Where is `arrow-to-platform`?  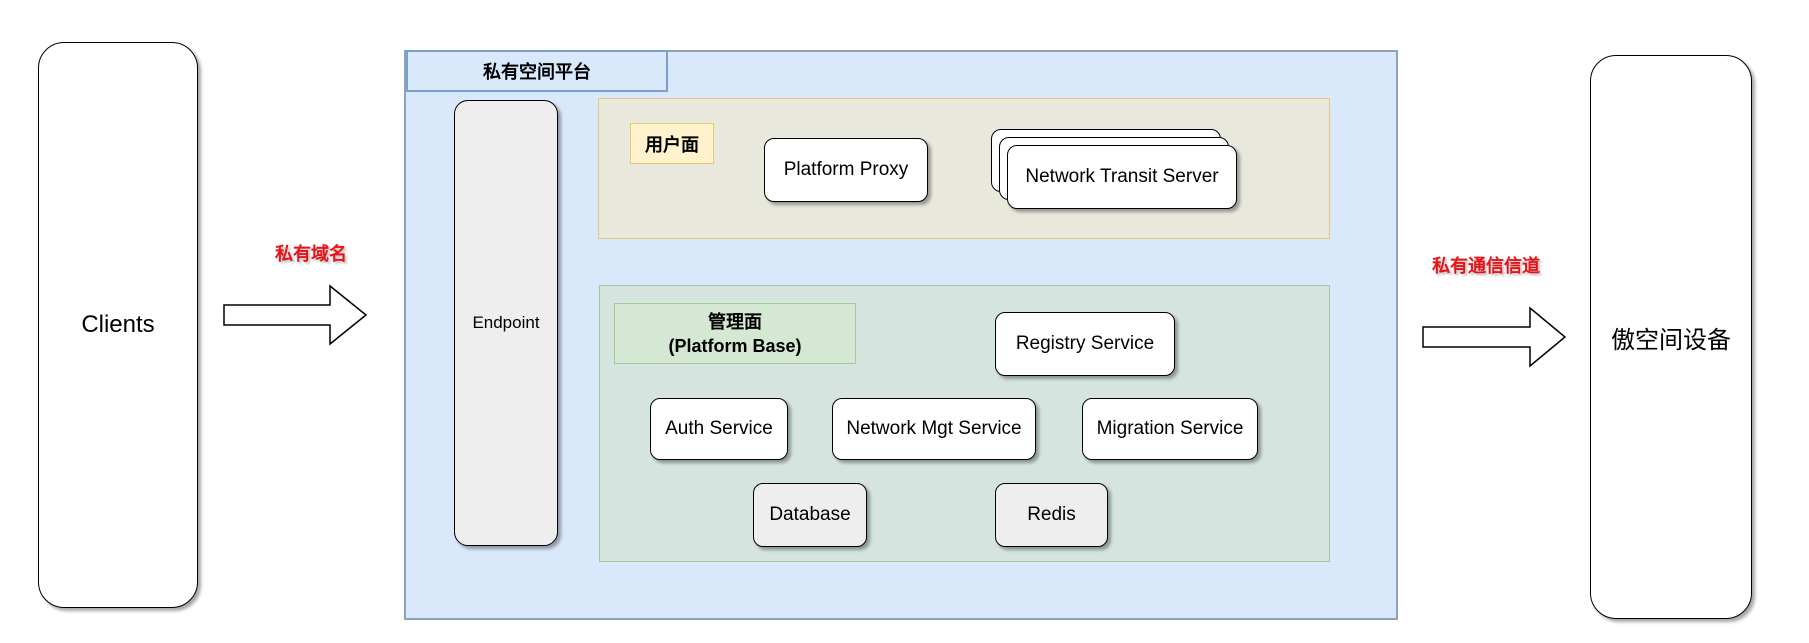
arrow-to-platform is located at coordinates (295, 315).